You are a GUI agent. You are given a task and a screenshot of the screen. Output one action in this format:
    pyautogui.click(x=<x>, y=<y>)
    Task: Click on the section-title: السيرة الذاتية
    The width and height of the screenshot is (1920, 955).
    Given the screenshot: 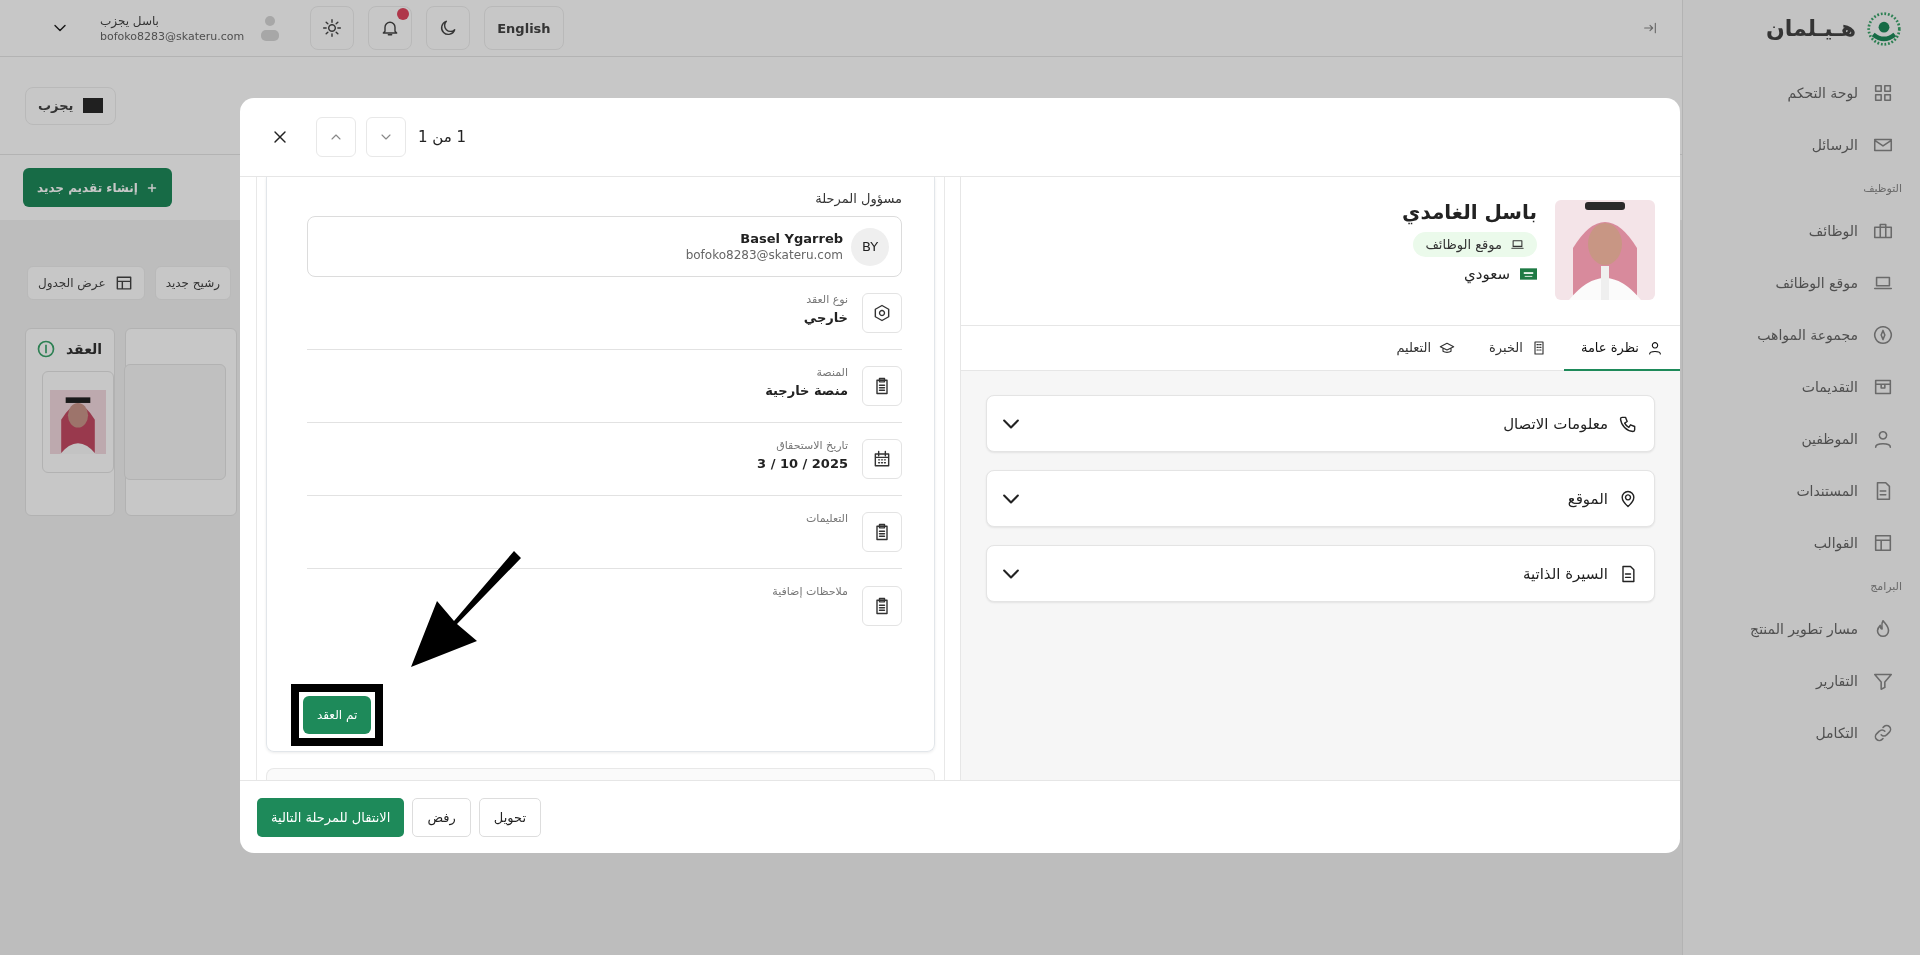 What is the action you would take?
    pyautogui.click(x=1564, y=573)
    